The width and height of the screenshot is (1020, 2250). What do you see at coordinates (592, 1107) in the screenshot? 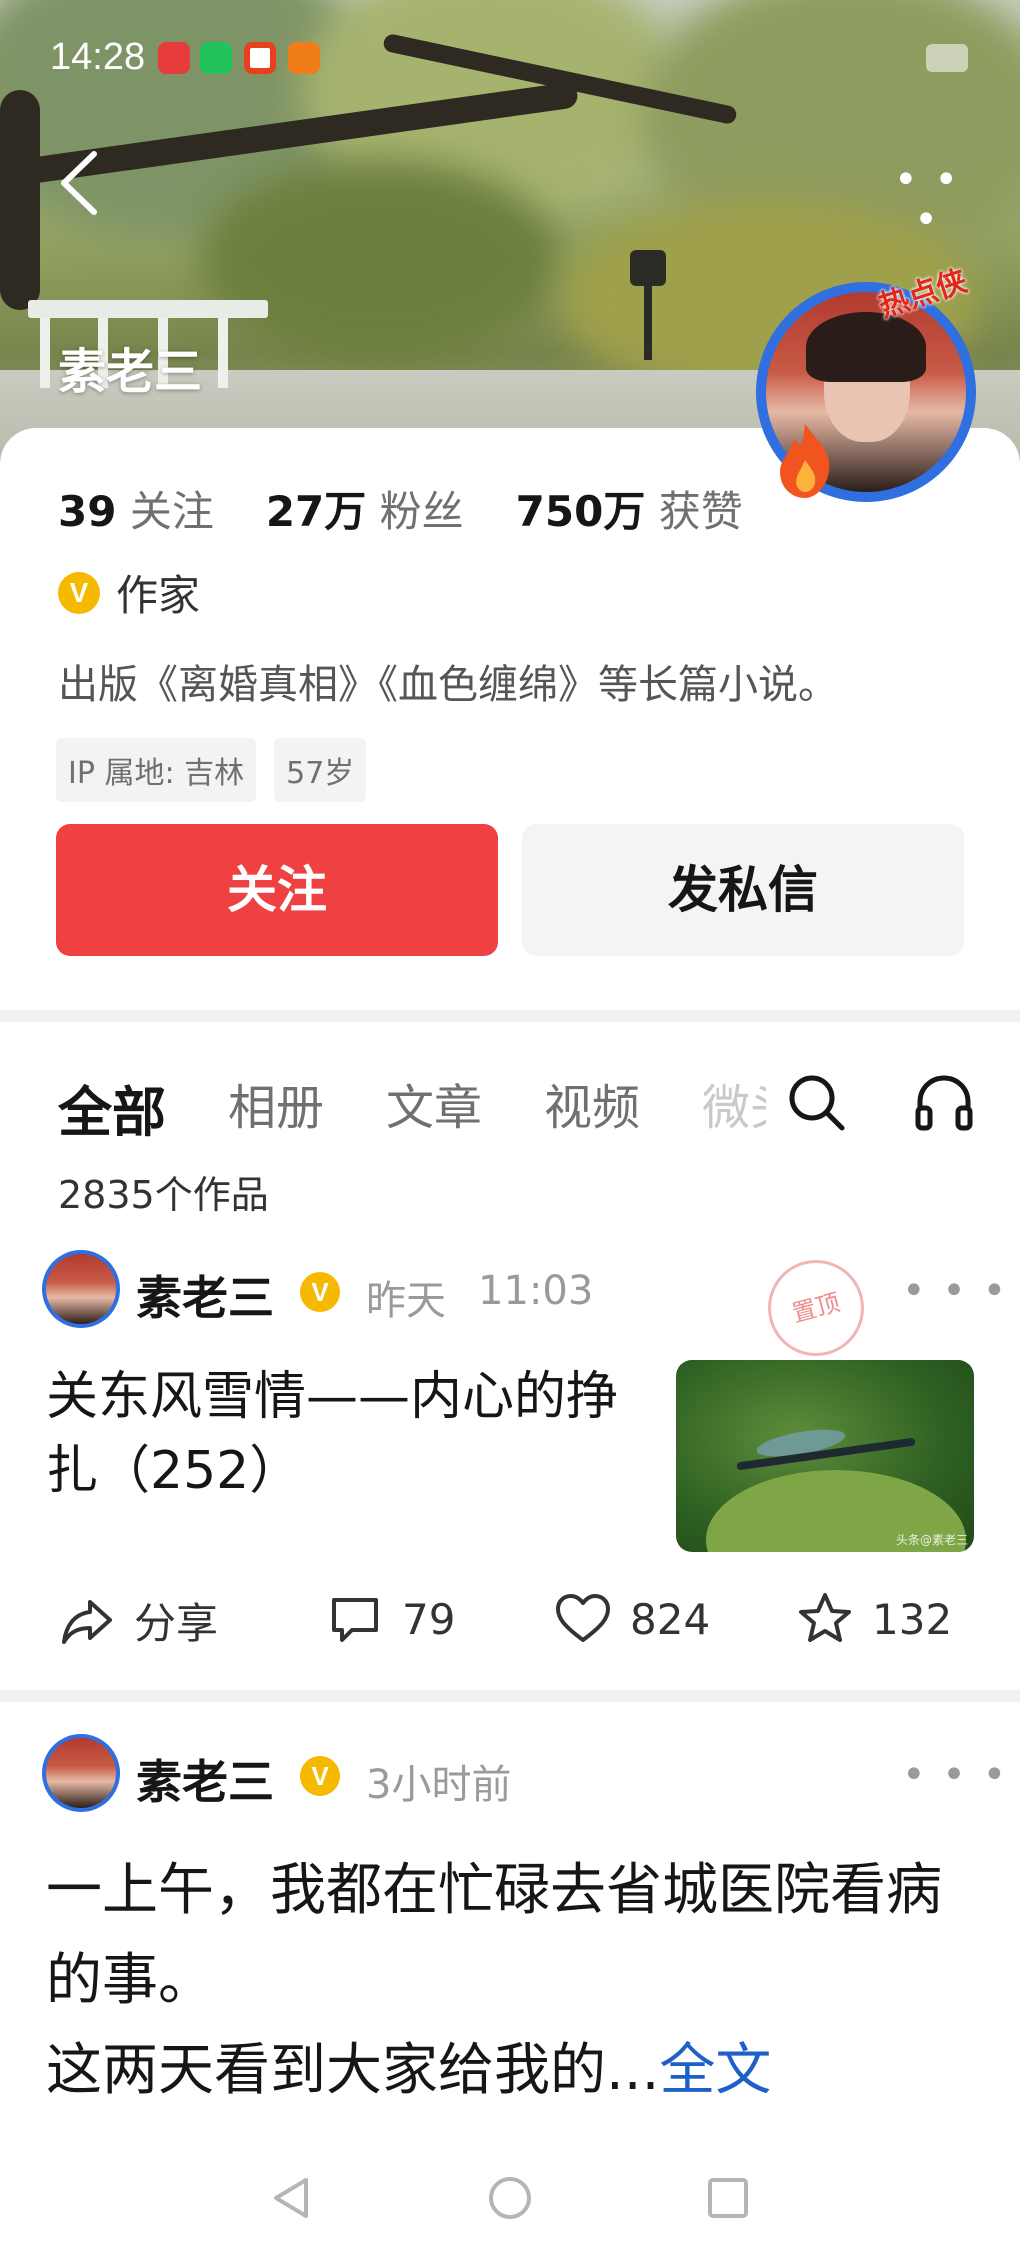
I see `tab-videos: 视频` at bounding box center [592, 1107].